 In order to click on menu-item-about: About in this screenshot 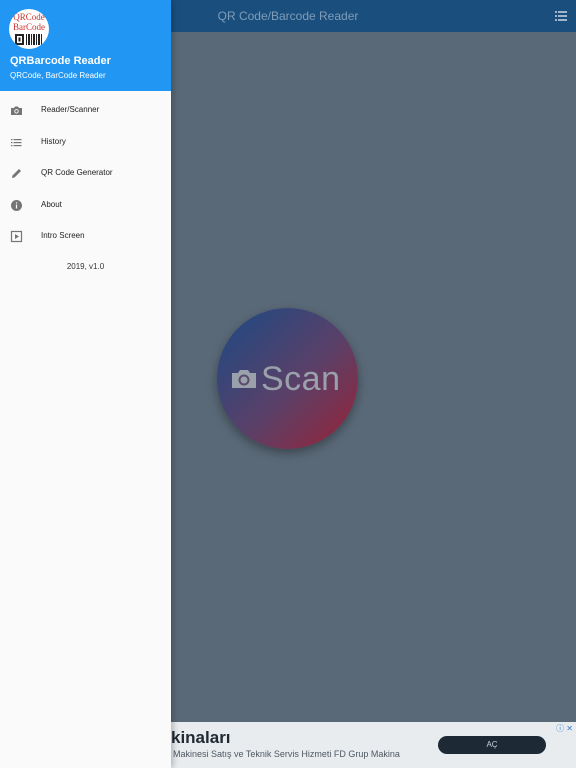, I will do `click(85, 205)`.